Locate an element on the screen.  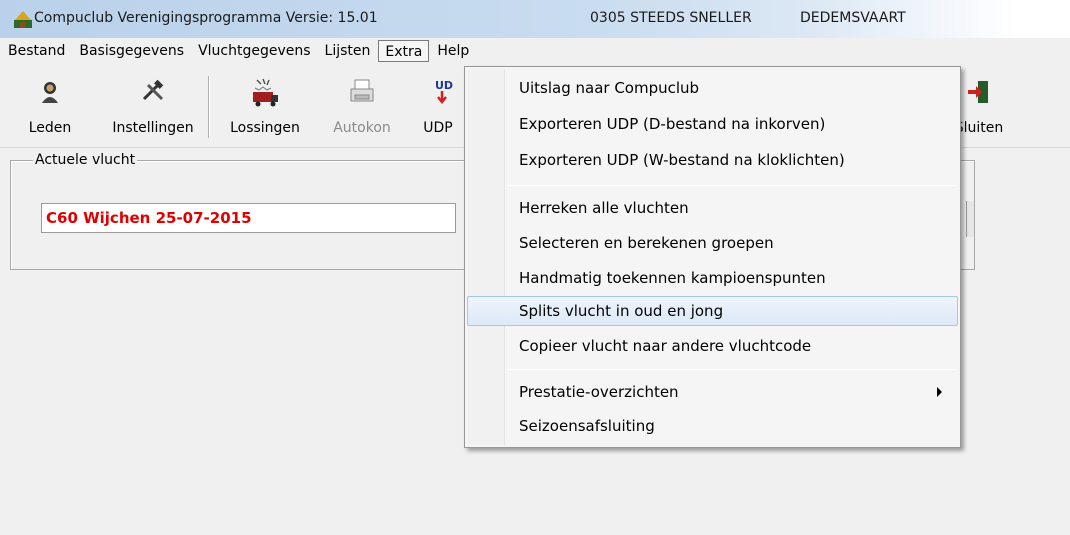
submenu-arrow-icon is located at coordinates (939, 392).